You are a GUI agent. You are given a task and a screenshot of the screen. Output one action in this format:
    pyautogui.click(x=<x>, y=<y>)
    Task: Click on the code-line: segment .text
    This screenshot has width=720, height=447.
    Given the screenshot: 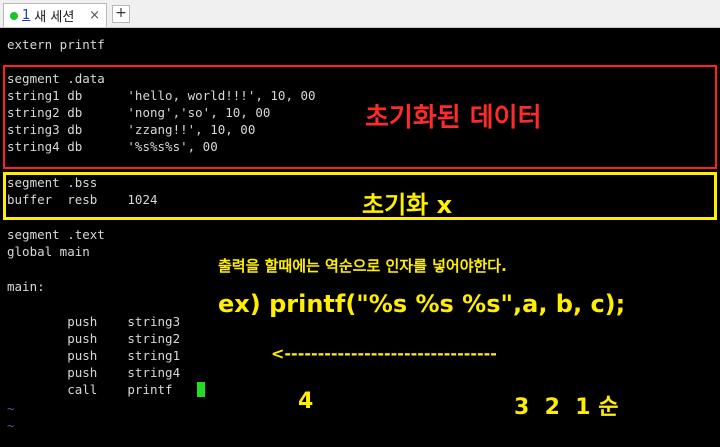 What is the action you would take?
    pyautogui.click(x=56, y=234)
    